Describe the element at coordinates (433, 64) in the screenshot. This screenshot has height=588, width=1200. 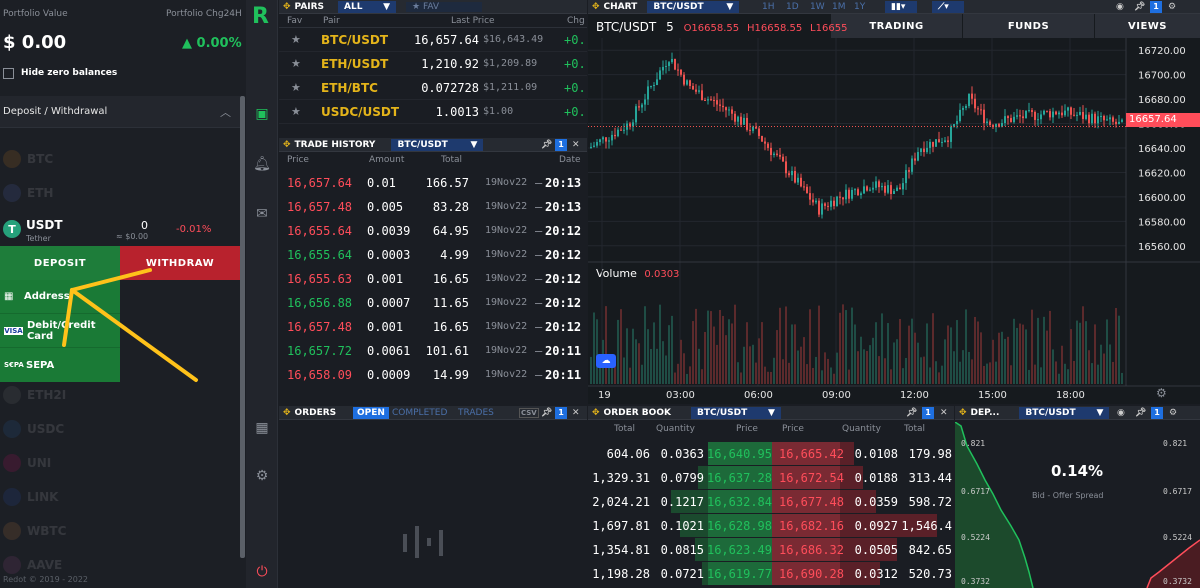
I see `pairs-row: ★ ETH/USDT 1,210.92 $1,209.89 +0.` at that location.